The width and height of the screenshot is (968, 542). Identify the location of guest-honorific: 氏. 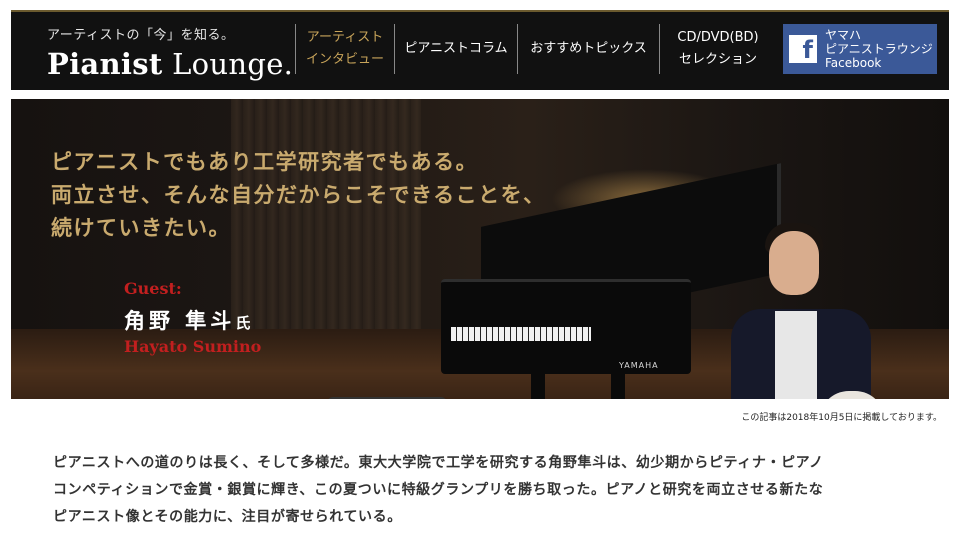
(243, 323).